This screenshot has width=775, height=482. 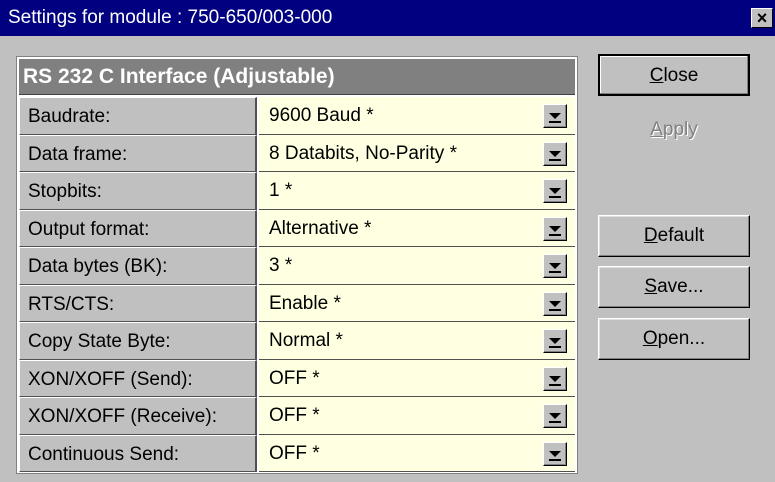 I want to click on setting-label: Copy State Byte:, so click(x=138, y=341).